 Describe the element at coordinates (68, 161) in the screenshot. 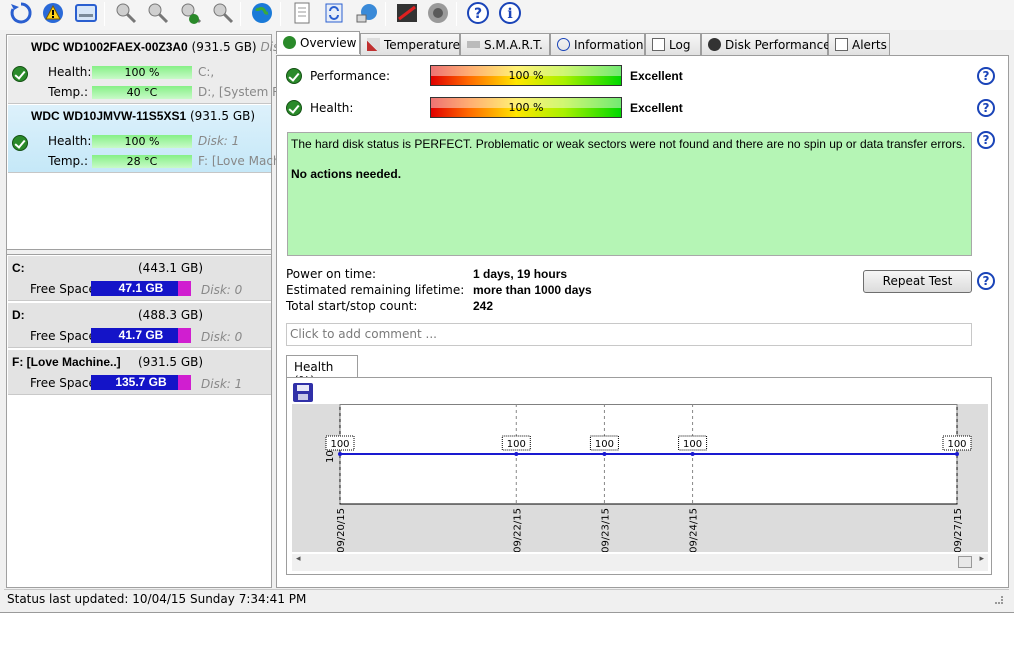

I see `temp-label: Temp.:` at that location.